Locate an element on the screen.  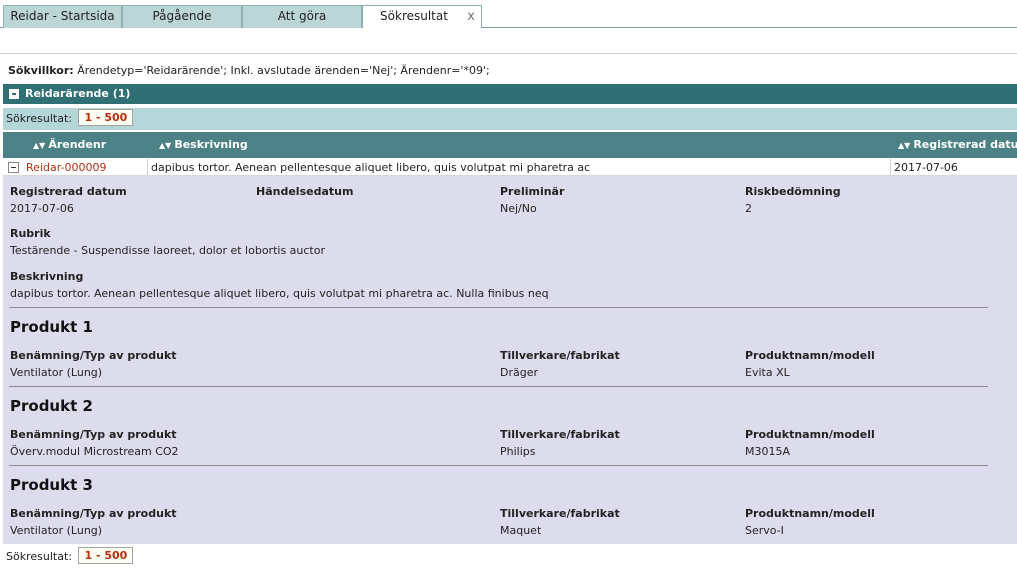
column-label: Beskrivning is located at coordinates (211, 144).